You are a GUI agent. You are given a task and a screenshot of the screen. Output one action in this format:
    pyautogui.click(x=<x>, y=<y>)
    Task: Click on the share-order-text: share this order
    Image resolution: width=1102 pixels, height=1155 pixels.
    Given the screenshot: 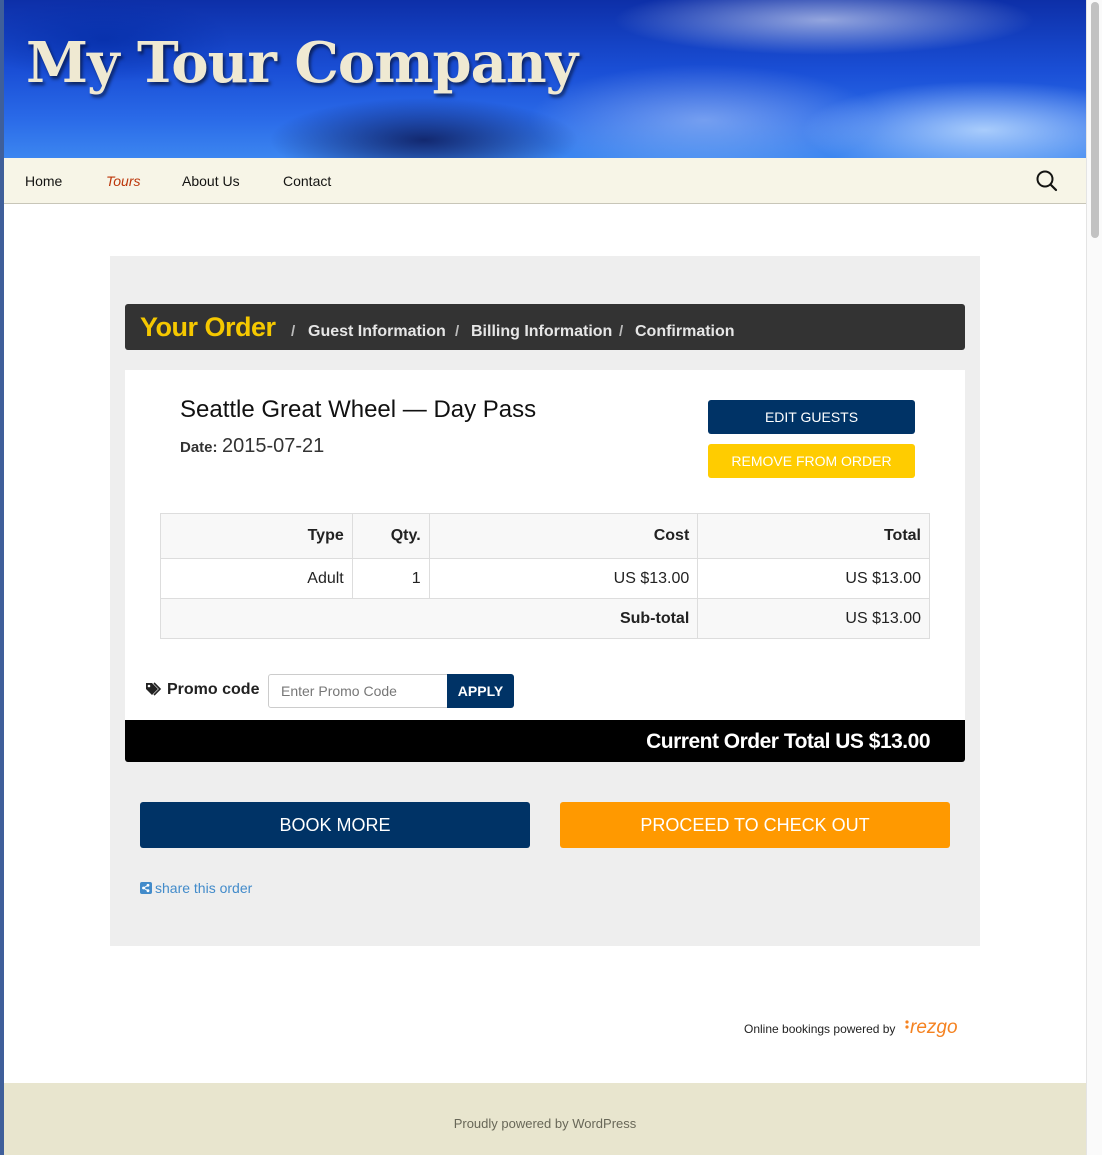 What is the action you would take?
    pyautogui.click(x=204, y=888)
    